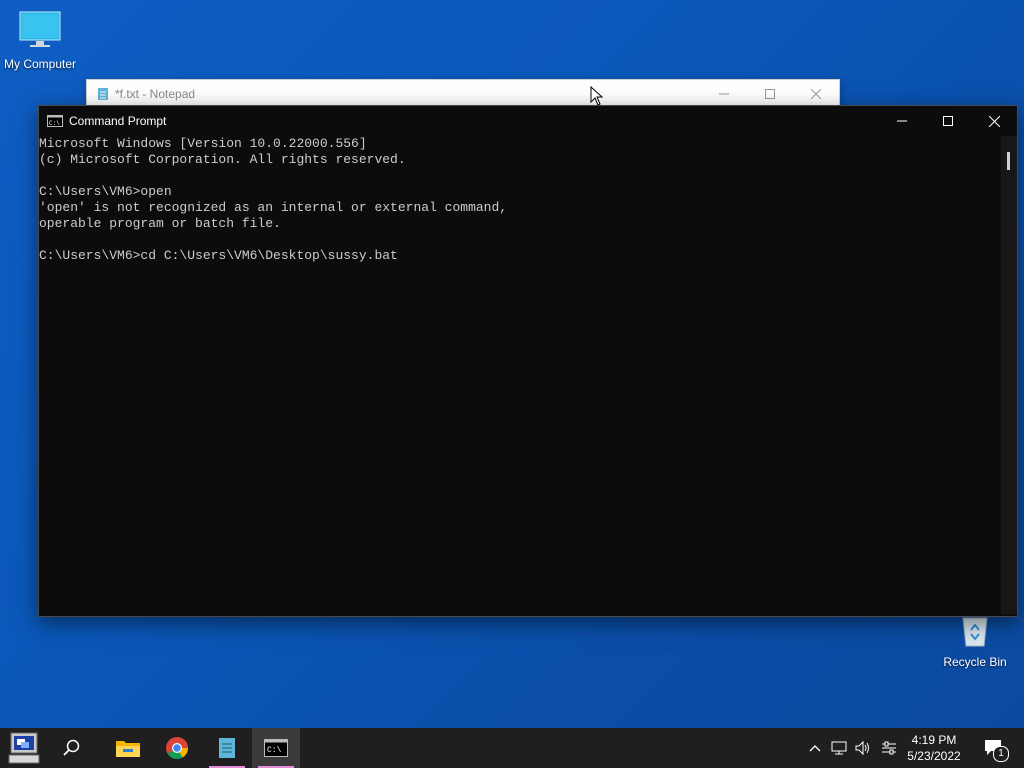 The width and height of the screenshot is (1024, 768). I want to click on recycle-bin-icon, so click(975, 632).